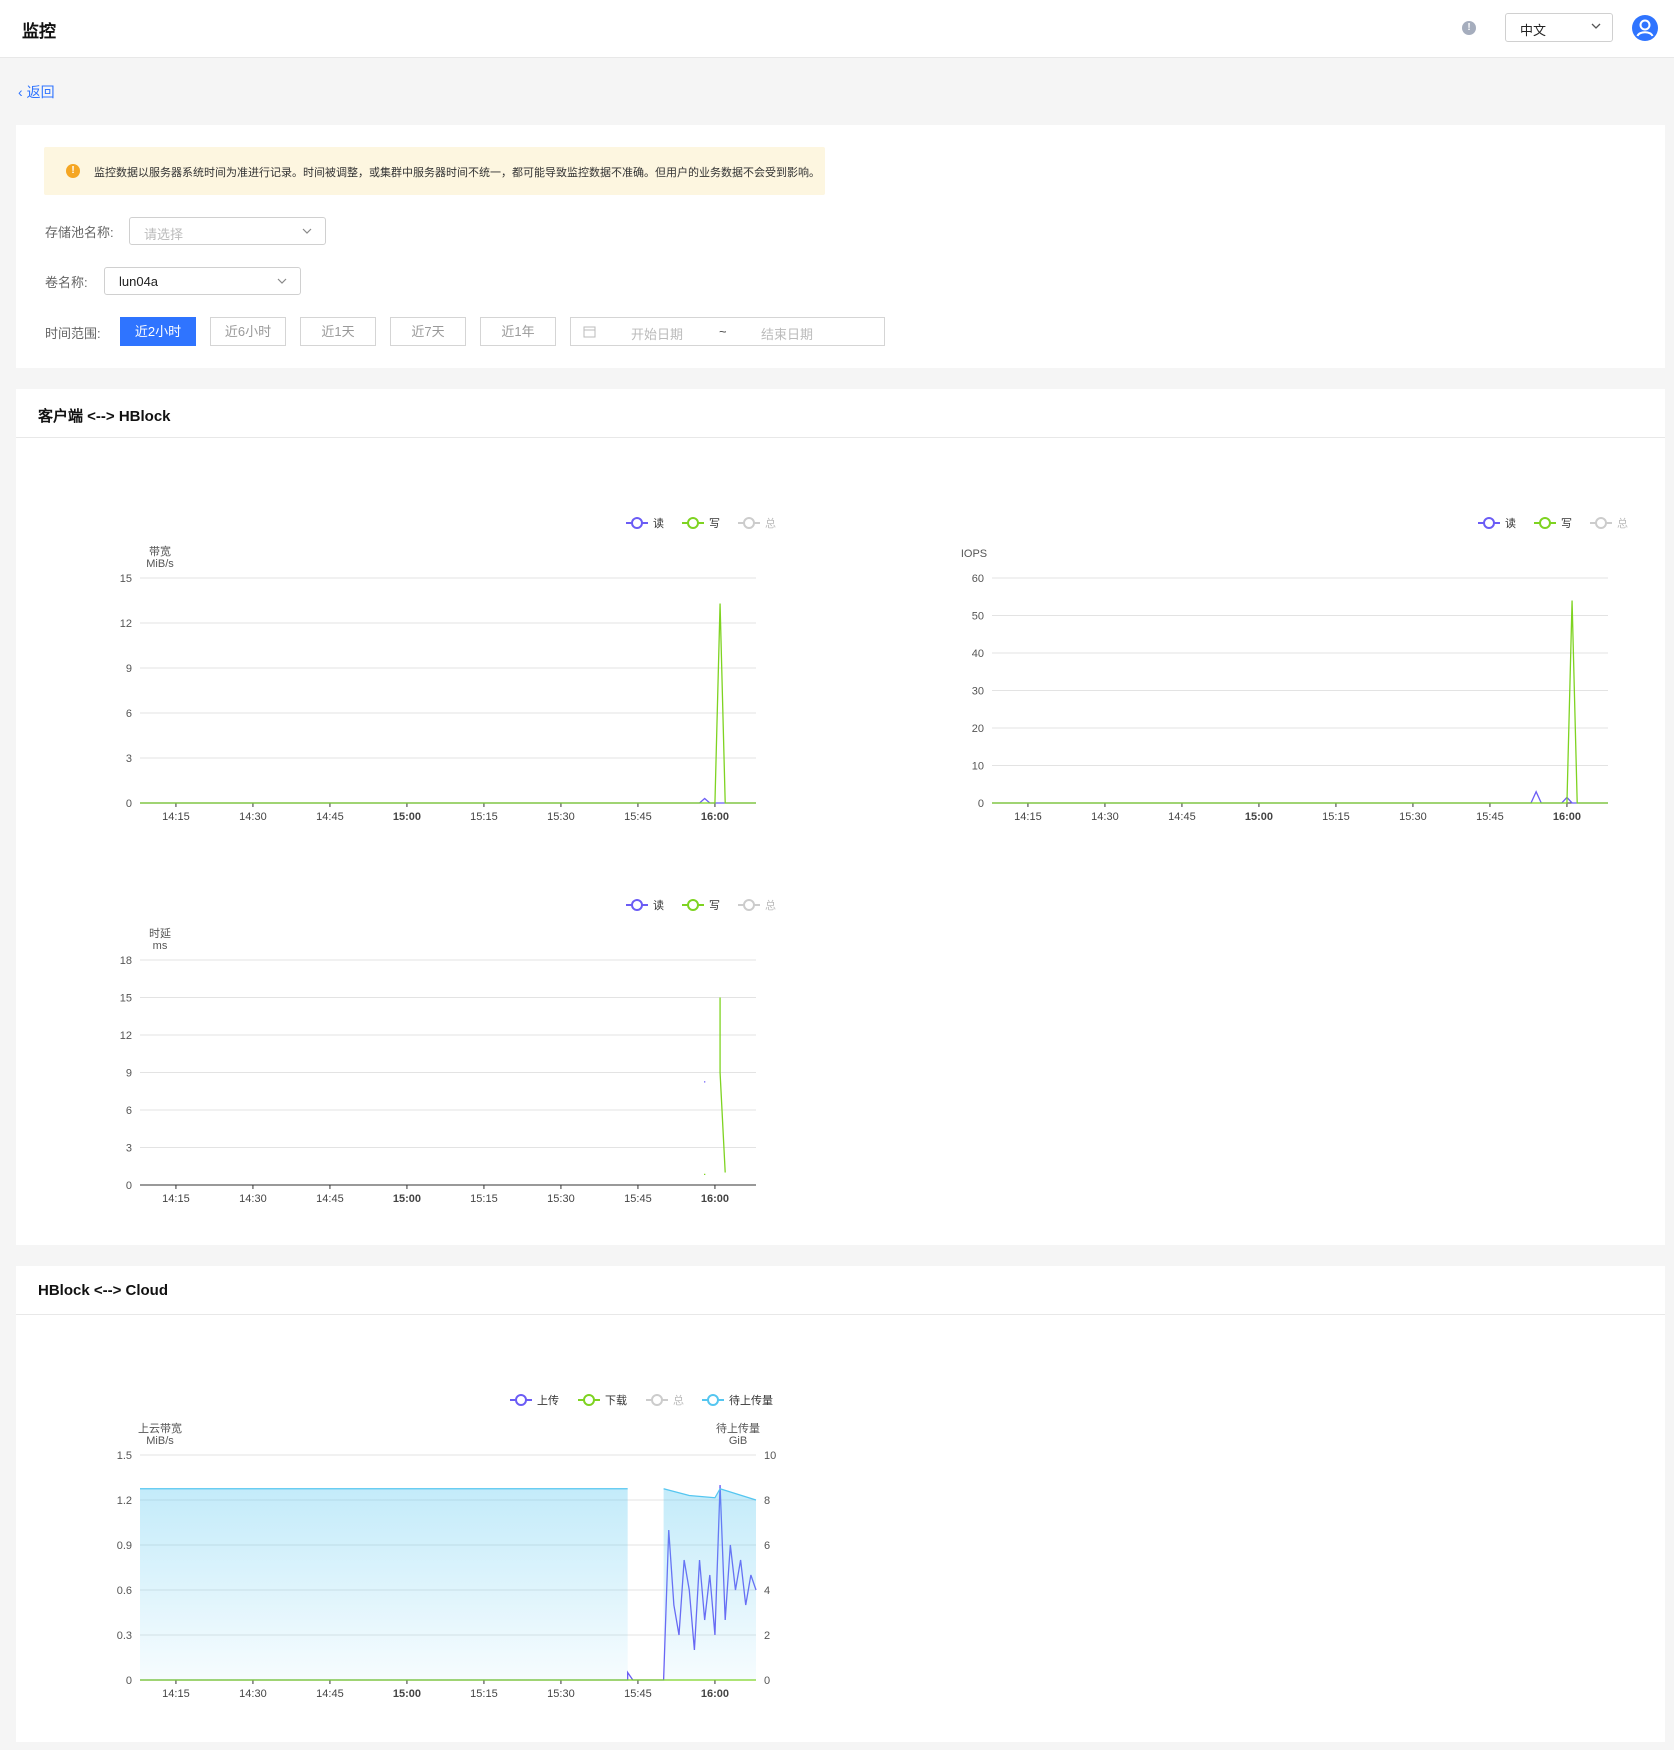 The height and width of the screenshot is (1750, 1674). What do you see at coordinates (248, 331) in the screenshot?
I see `time-6h-button: 近6小时` at bounding box center [248, 331].